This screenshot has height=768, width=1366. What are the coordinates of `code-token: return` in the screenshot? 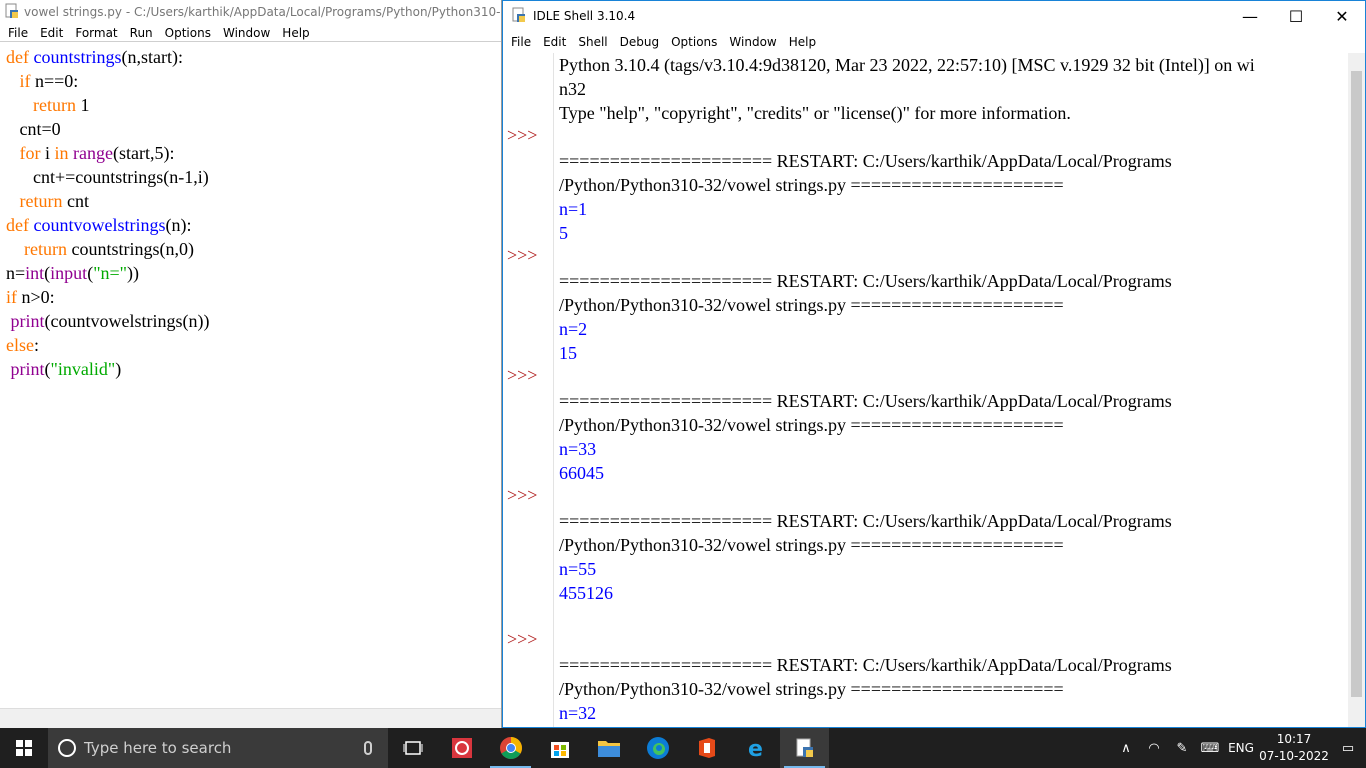 It's located at (45, 249).